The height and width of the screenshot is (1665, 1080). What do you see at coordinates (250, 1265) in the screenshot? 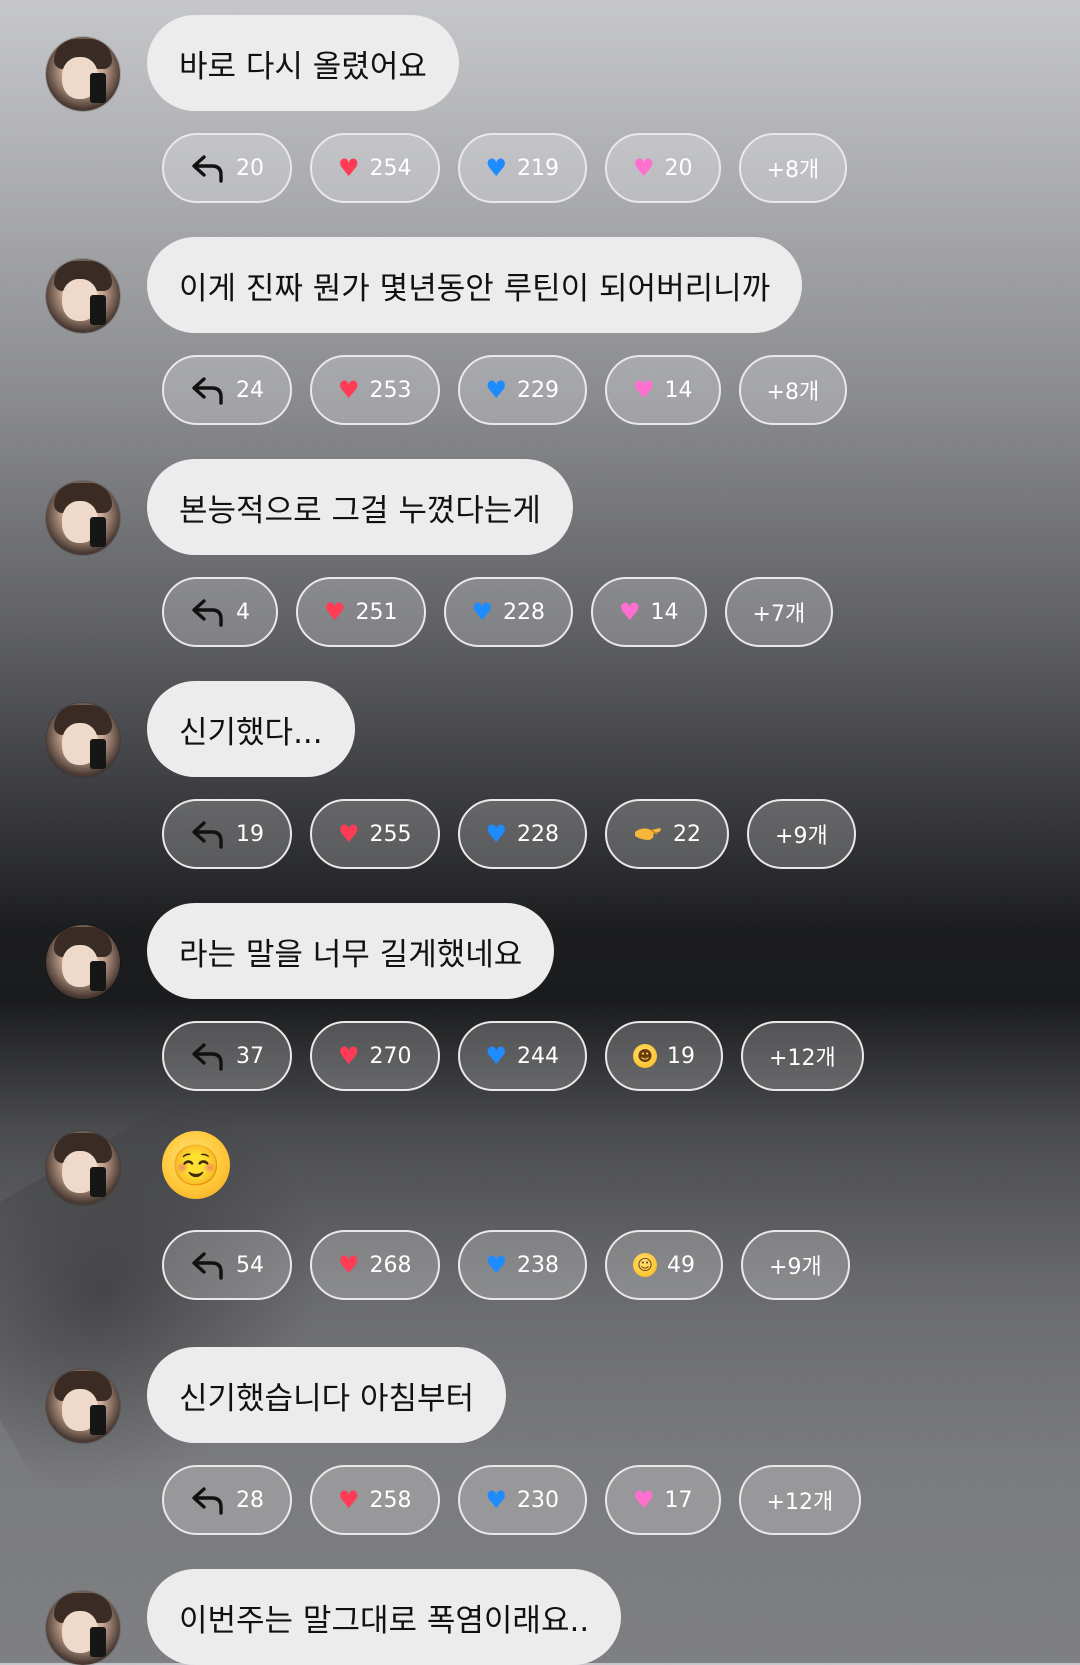
I see `reply-count: 54` at bounding box center [250, 1265].